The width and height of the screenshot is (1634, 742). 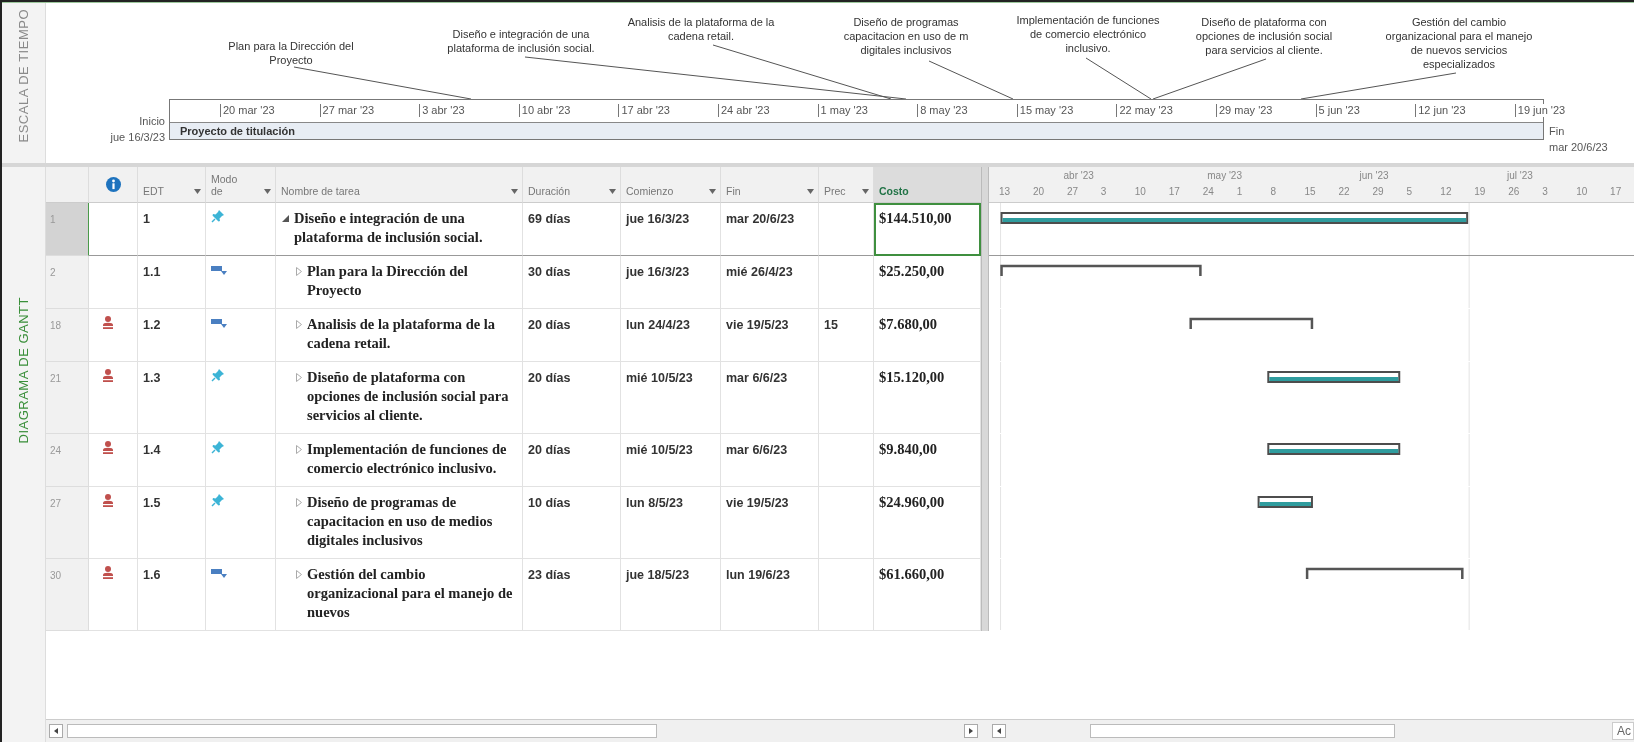 I want to click on gantt-side-label: DIAGRAMA DE GANTT, so click(x=23, y=370).